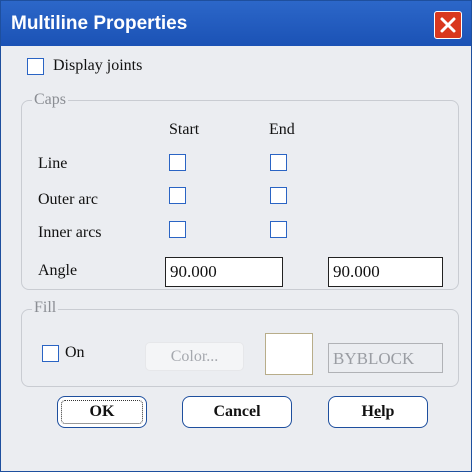 The height and width of the screenshot is (472, 472). I want to click on caps-legend: Caps, so click(50, 100).